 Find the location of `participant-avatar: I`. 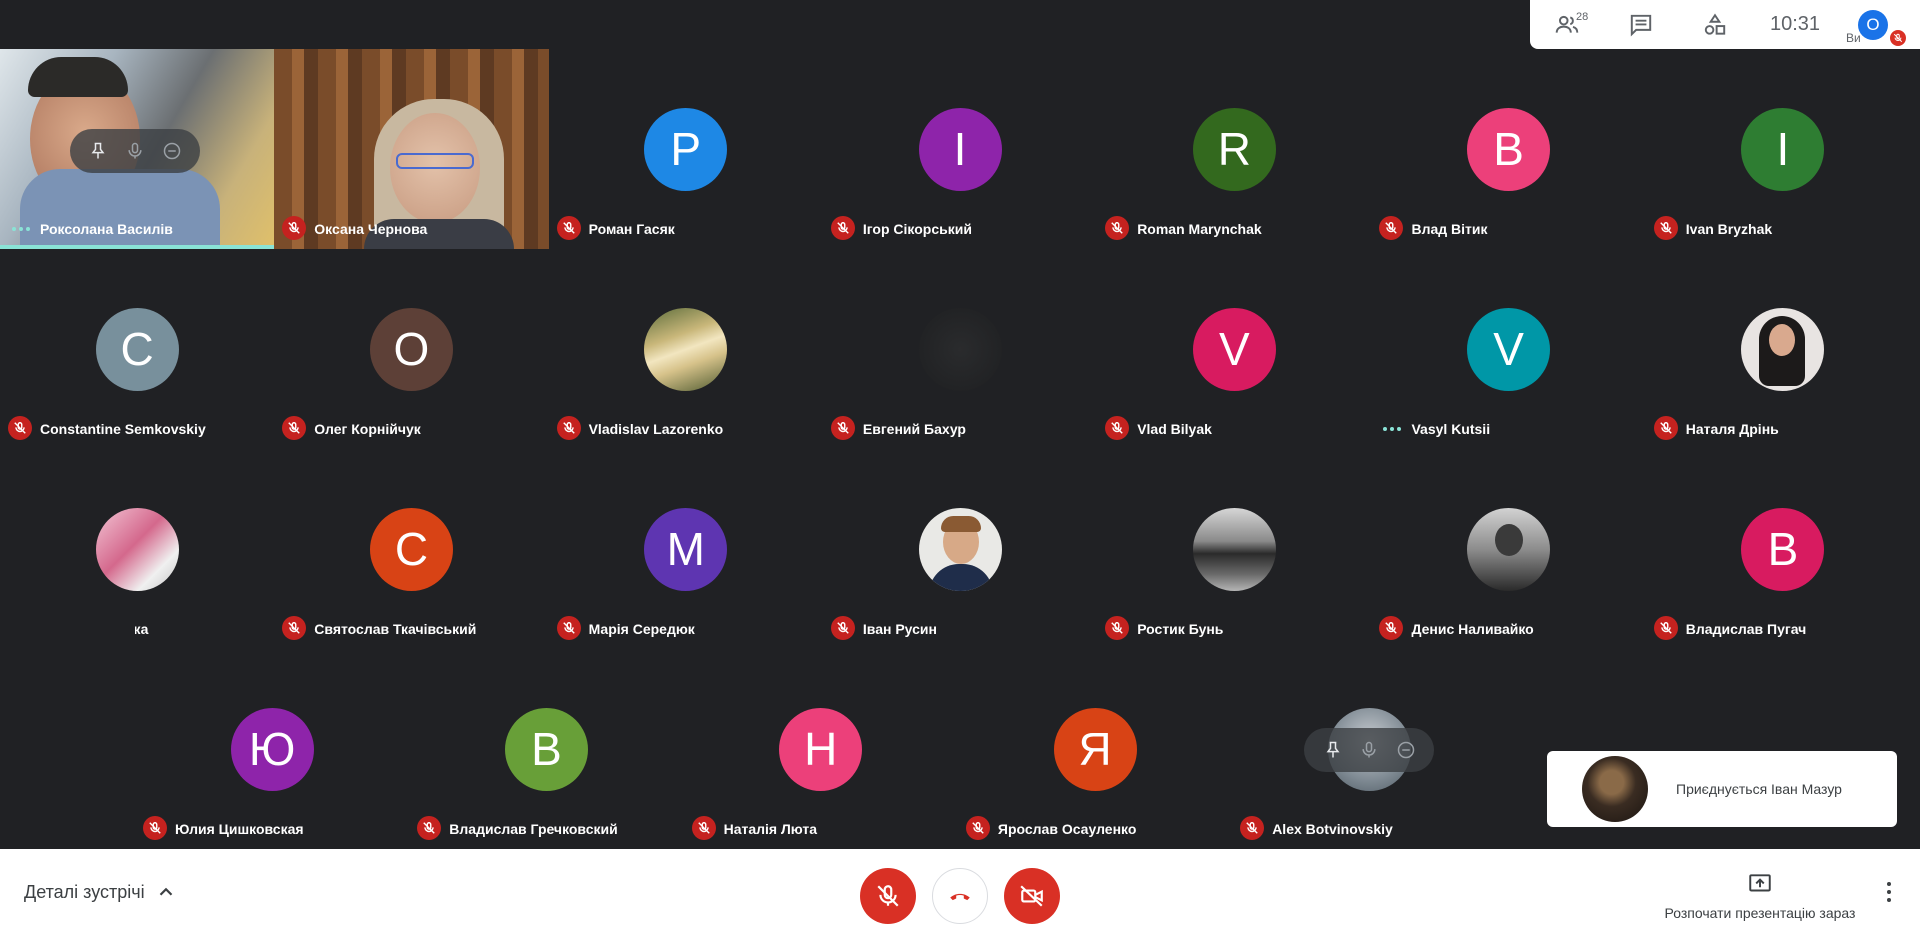

participant-avatar: I is located at coordinates (1783, 149).